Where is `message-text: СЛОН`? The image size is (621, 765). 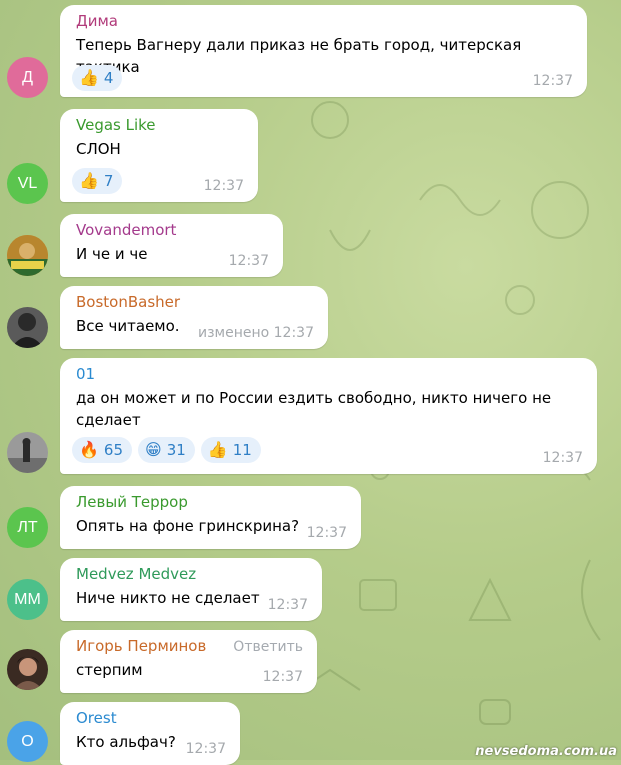 message-text: СЛОН is located at coordinates (98, 149).